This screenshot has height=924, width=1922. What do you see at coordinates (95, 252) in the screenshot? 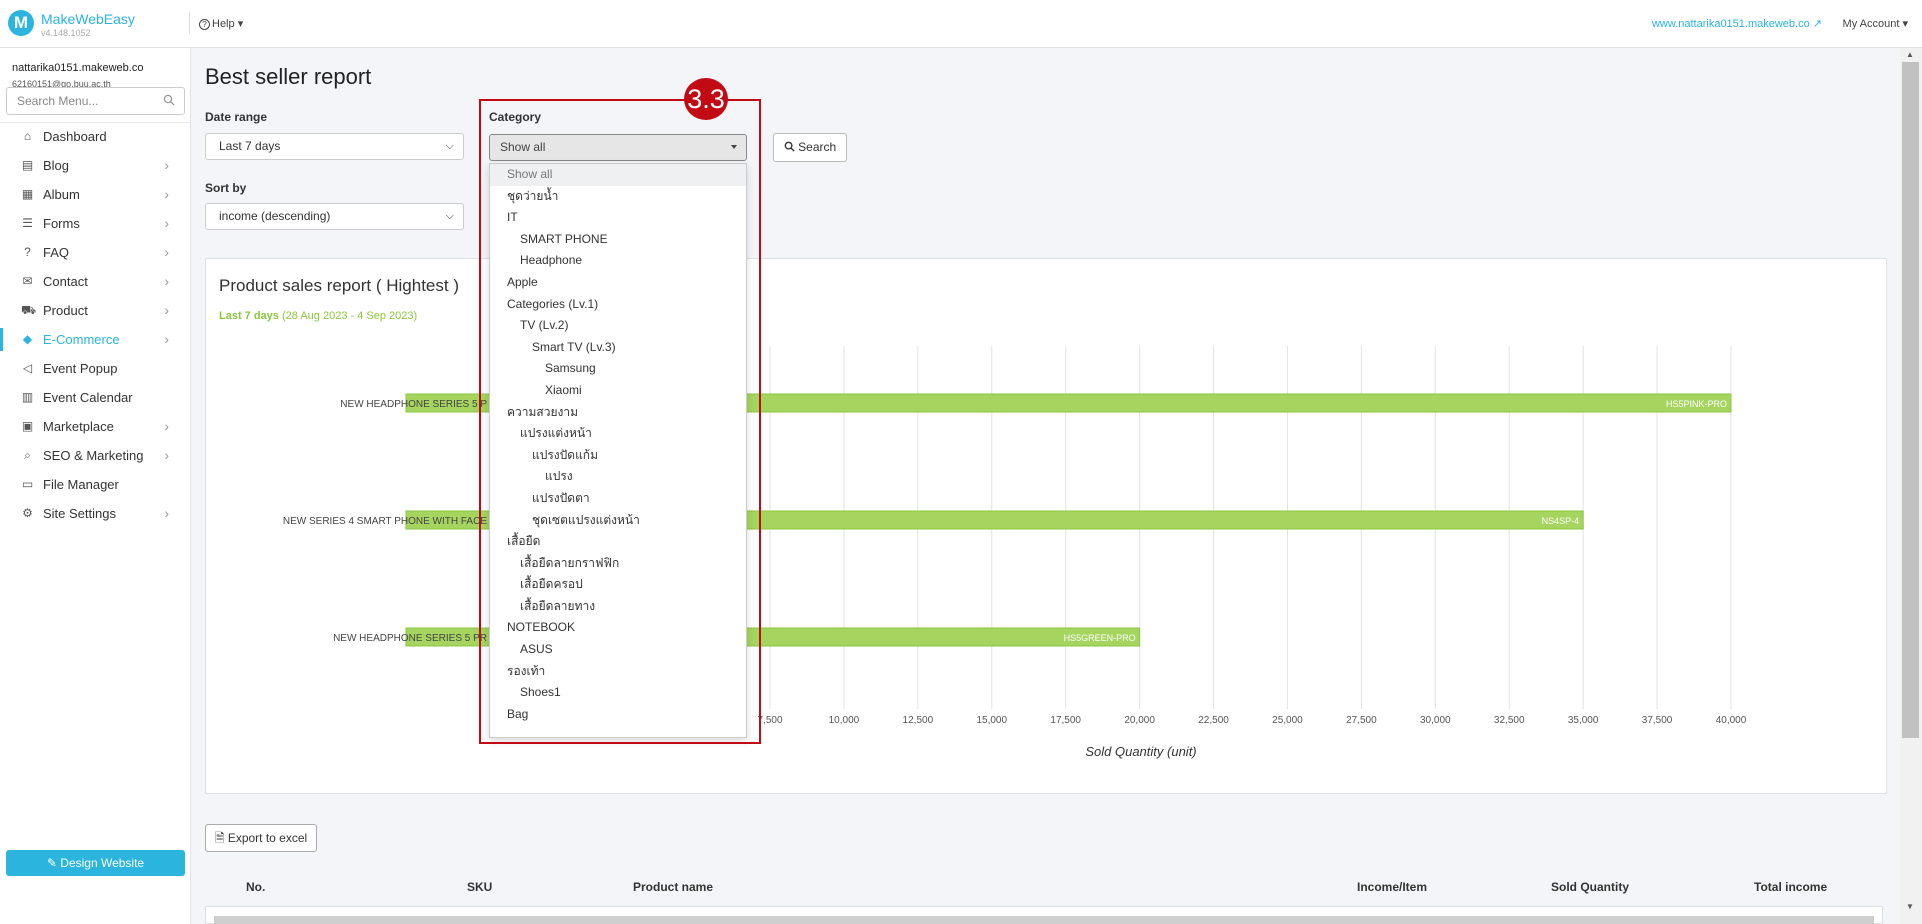
I see `sidebar-item-faq: ? FAQ ›` at bounding box center [95, 252].